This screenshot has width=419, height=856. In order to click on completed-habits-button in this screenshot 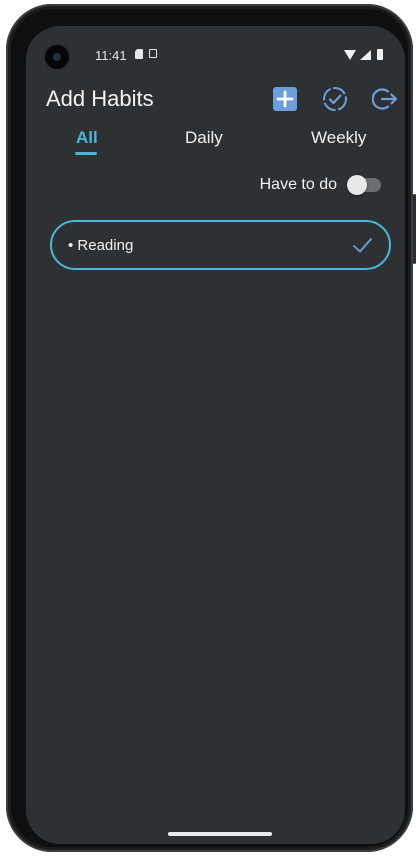, I will do `click(335, 99)`.